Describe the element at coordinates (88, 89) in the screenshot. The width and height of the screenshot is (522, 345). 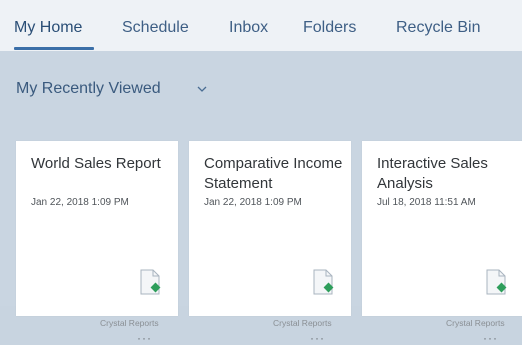
I see `recently-viewed-title: My Recently Viewed` at that location.